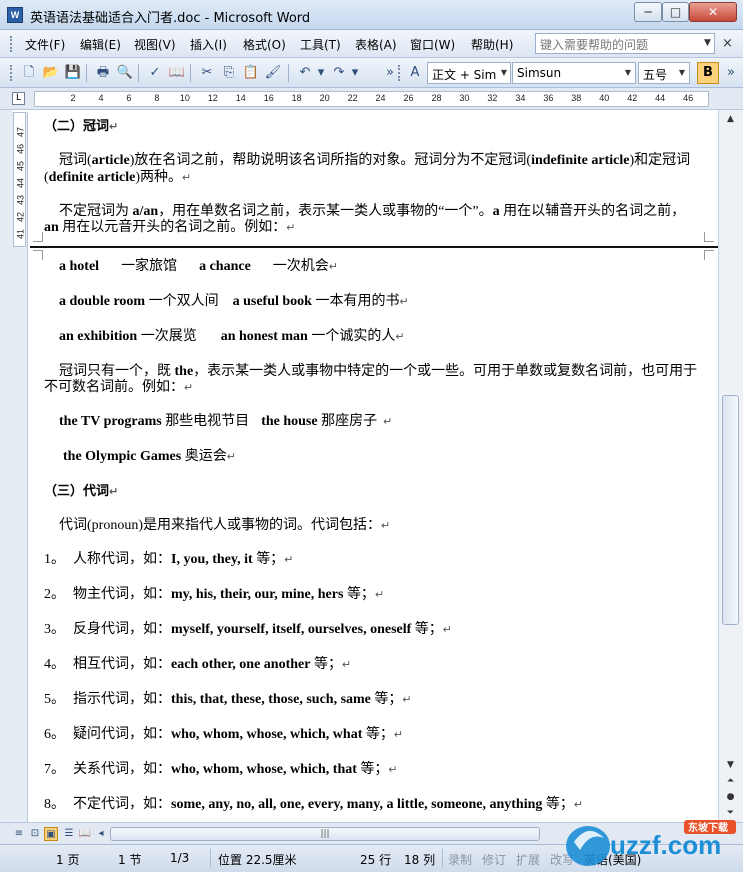  What do you see at coordinates (51, 834) in the screenshot?
I see `print-layout-view-icon: ▣` at bounding box center [51, 834].